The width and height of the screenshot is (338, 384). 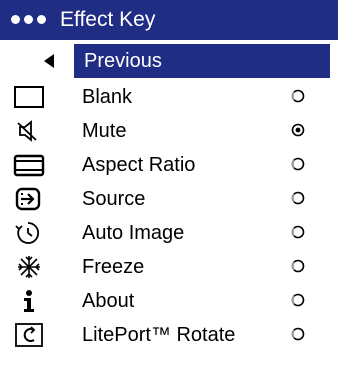 I want to click on menu-item-freeze: Freeze, so click(x=169, y=267).